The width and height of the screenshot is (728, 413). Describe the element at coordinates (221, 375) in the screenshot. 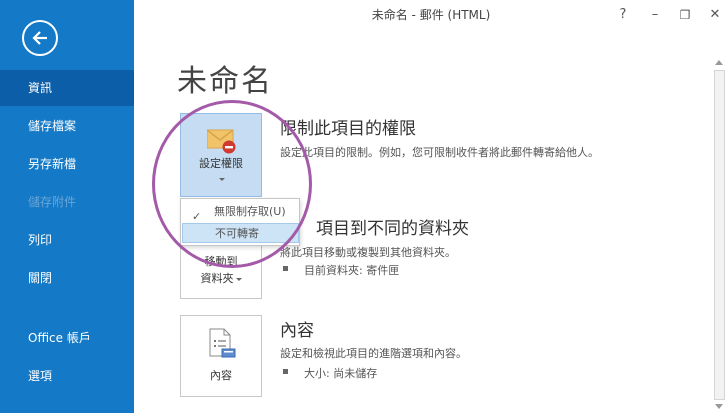

I see `properties-label: 內容` at that location.